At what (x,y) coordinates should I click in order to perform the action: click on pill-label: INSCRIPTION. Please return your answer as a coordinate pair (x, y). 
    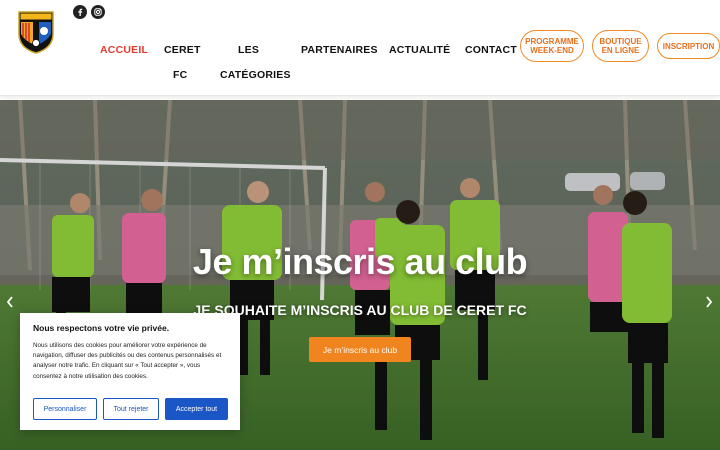
    Looking at the image, I should click on (688, 46).